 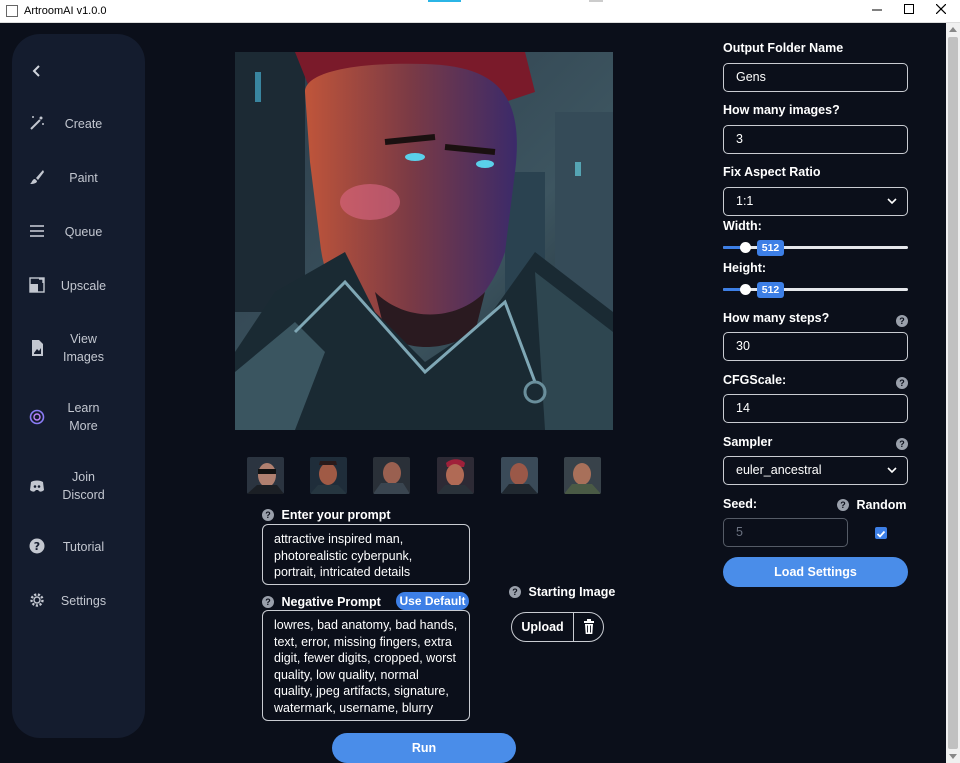 What do you see at coordinates (78, 134) in the screenshot?
I see `sidebar-item-create: Create` at bounding box center [78, 134].